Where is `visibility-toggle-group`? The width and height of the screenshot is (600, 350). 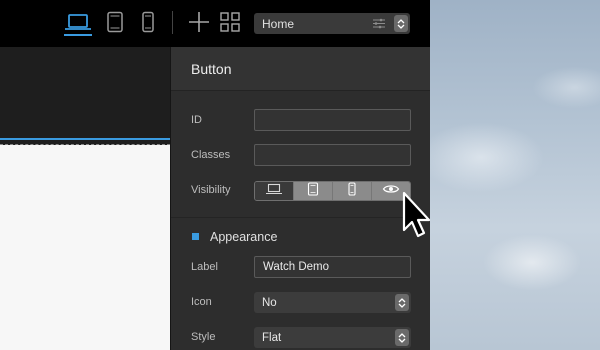
visibility-toggle-group is located at coordinates (332, 191).